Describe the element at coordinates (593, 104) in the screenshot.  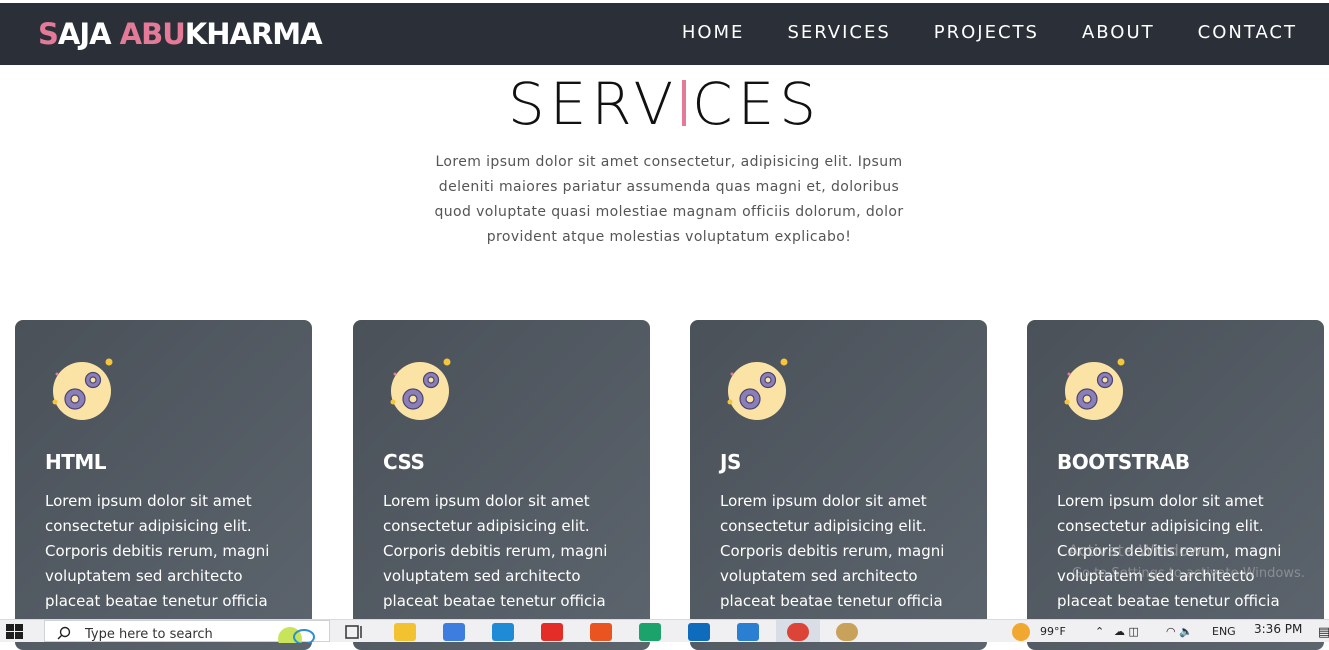
I see `services-title-start: SERV` at that location.